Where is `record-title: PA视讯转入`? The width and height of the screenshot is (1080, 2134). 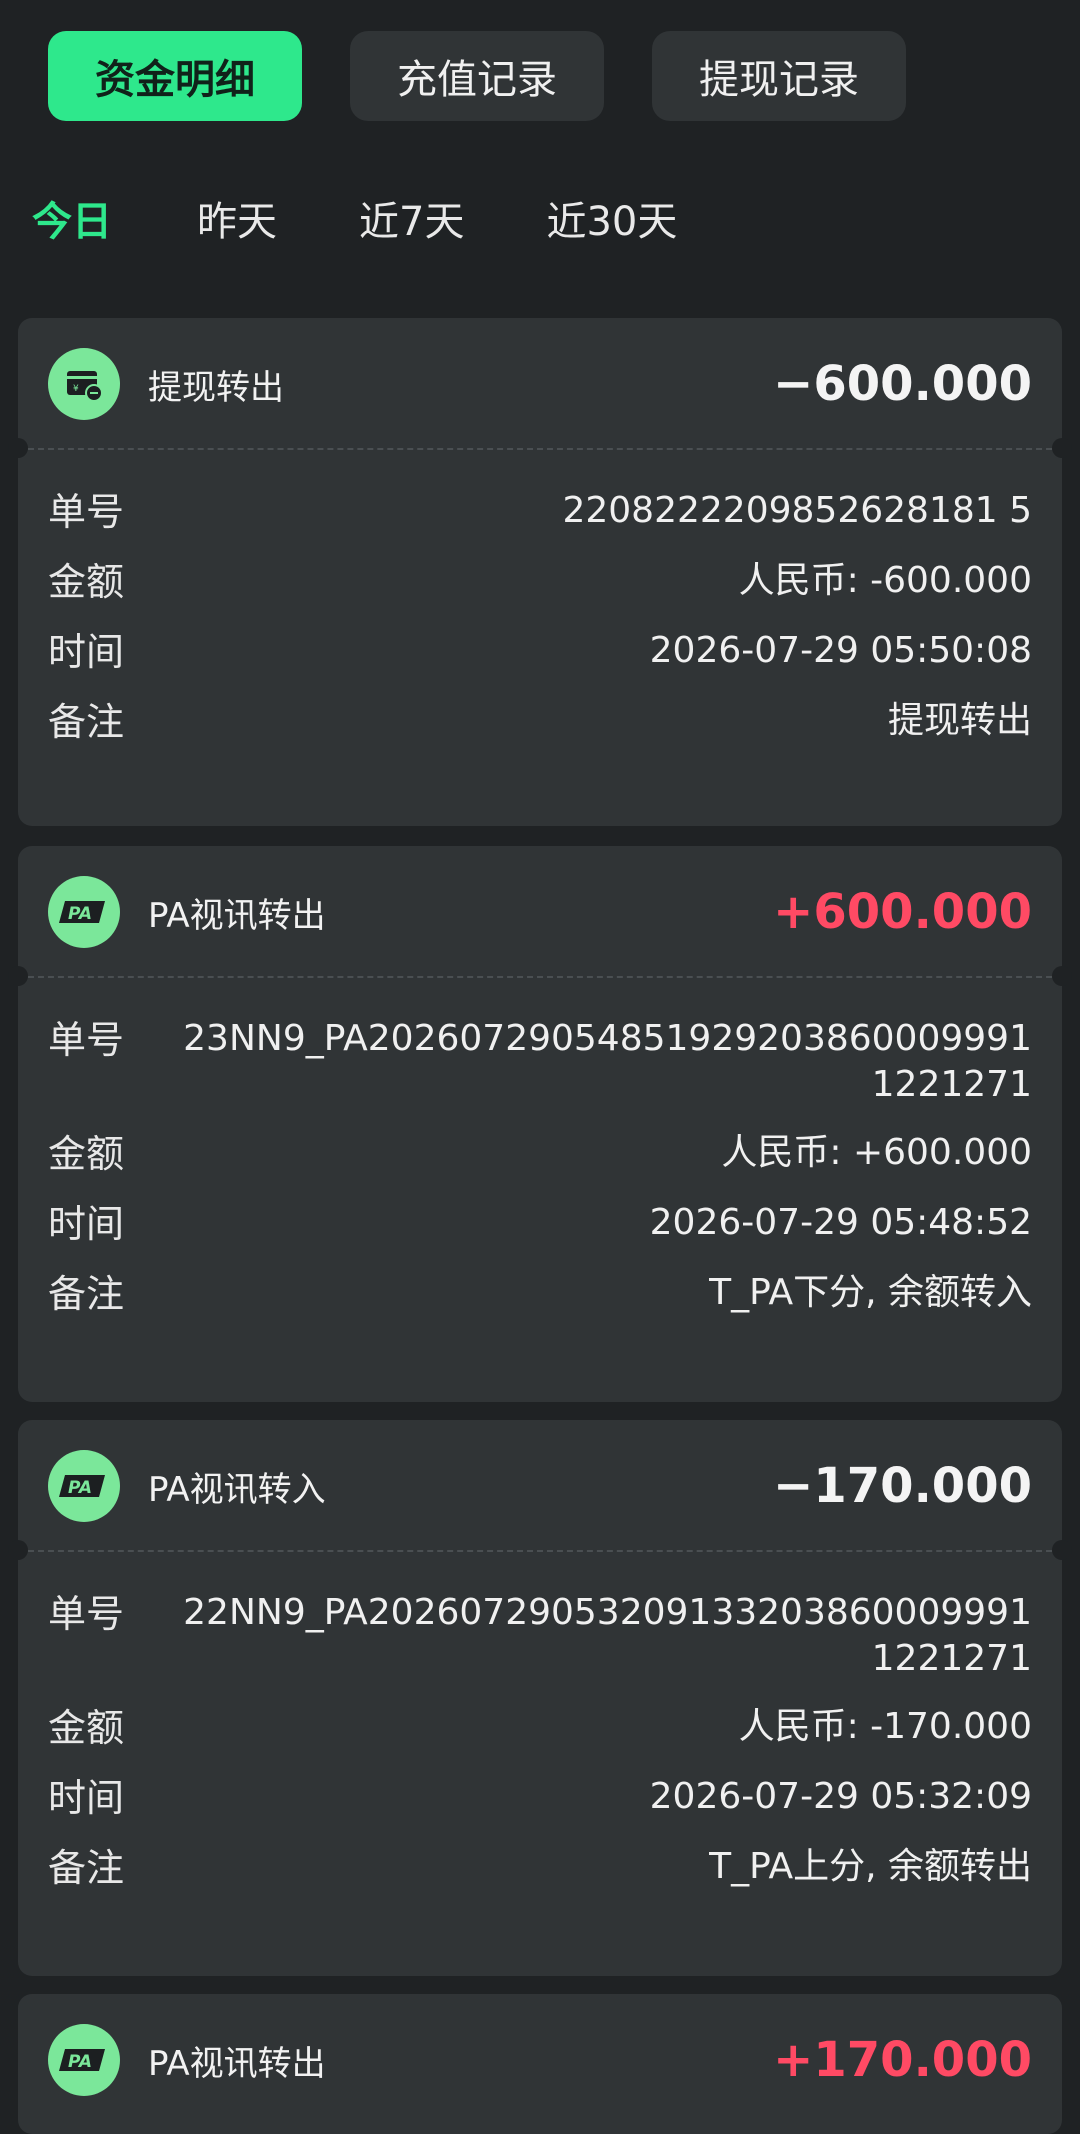
record-title: PA视讯转入 is located at coordinates (237, 1490).